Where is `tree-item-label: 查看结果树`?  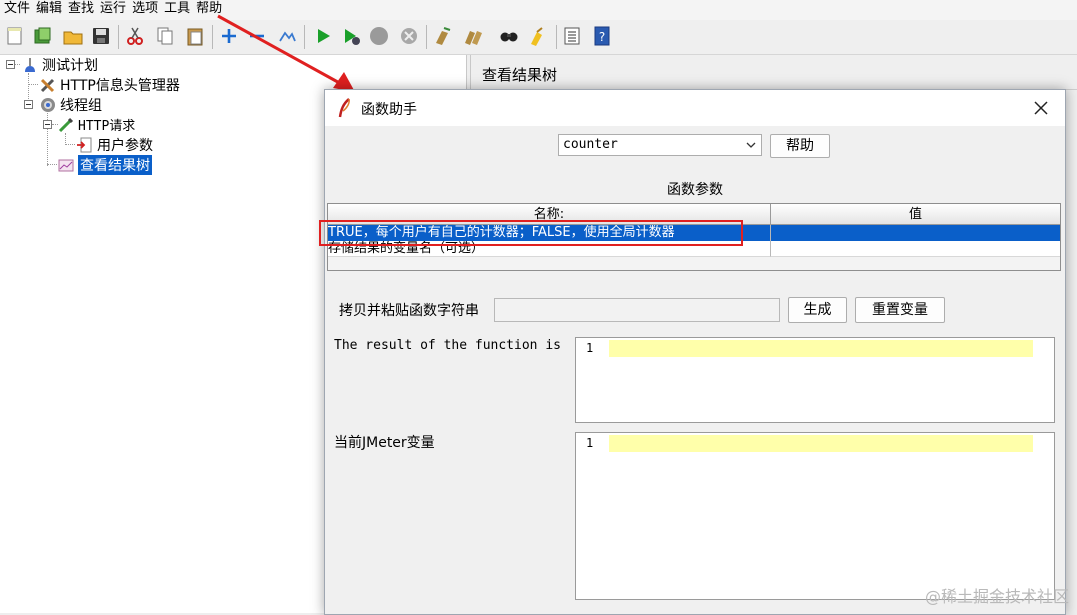 tree-item-label: 查看结果树 is located at coordinates (115, 164).